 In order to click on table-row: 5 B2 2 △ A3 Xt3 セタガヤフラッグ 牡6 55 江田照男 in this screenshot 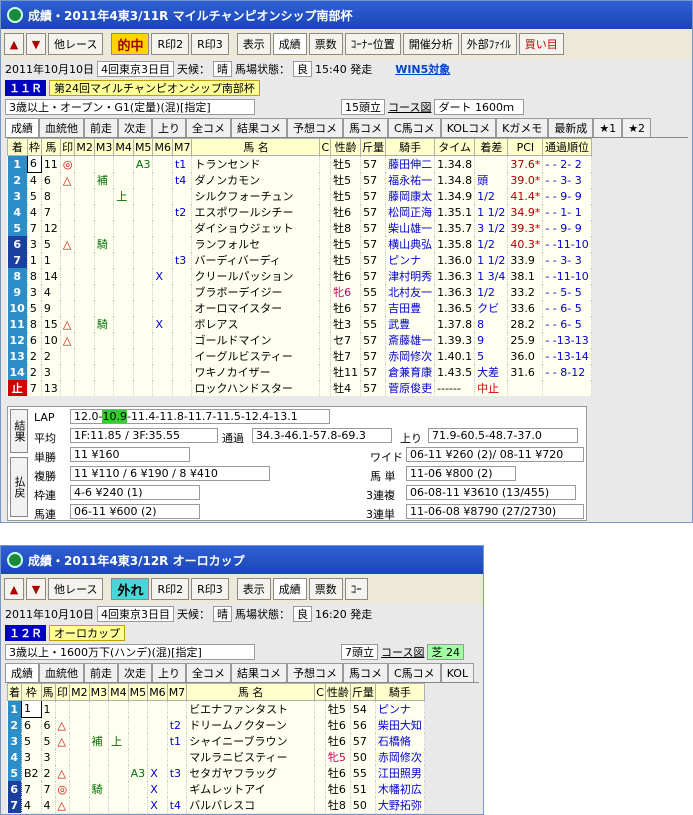, I will do `click(216, 773)`.